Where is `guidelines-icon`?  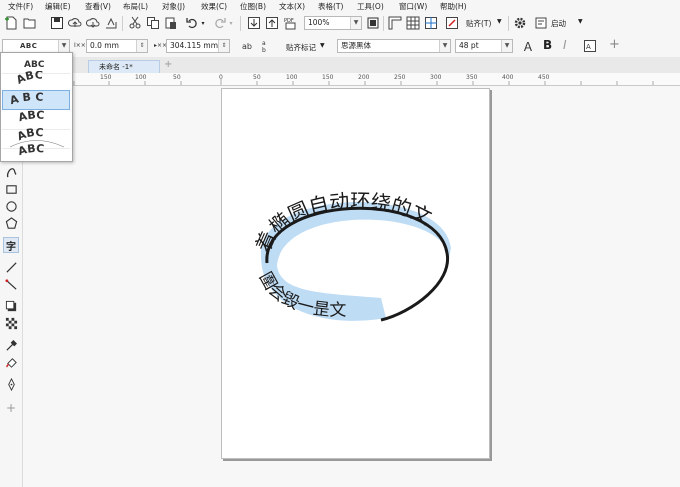
guidelines-icon is located at coordinates (431, 23).